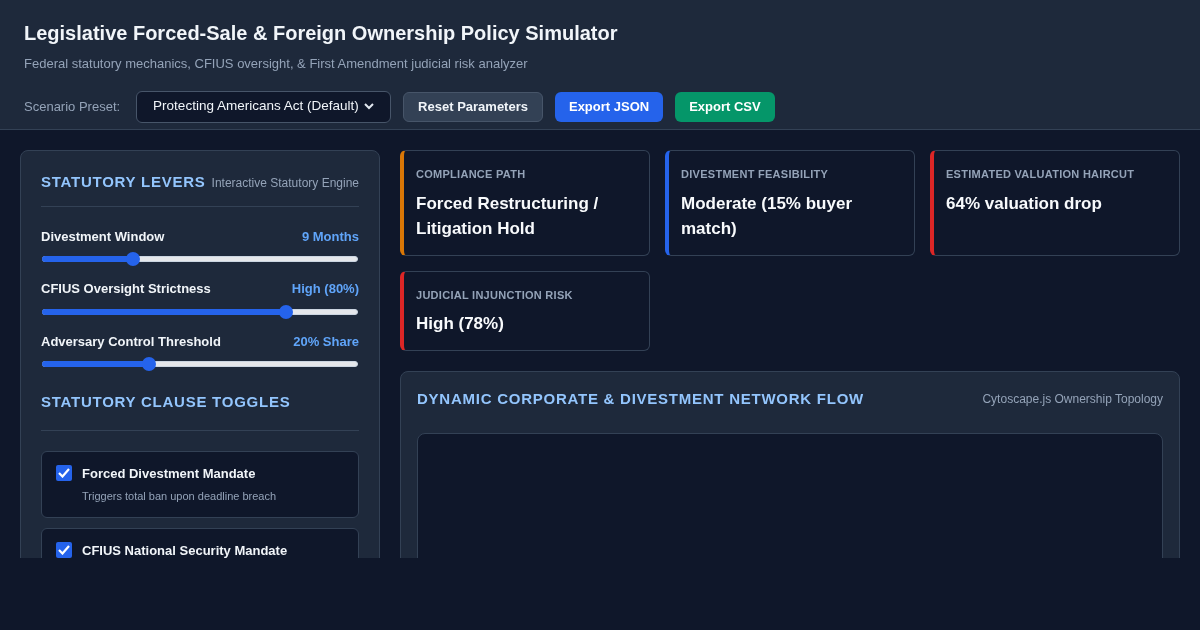 This screenshot has width=1200, height=630. I want to click on metric-value: 64% valuation drop, so click(1024, 203).